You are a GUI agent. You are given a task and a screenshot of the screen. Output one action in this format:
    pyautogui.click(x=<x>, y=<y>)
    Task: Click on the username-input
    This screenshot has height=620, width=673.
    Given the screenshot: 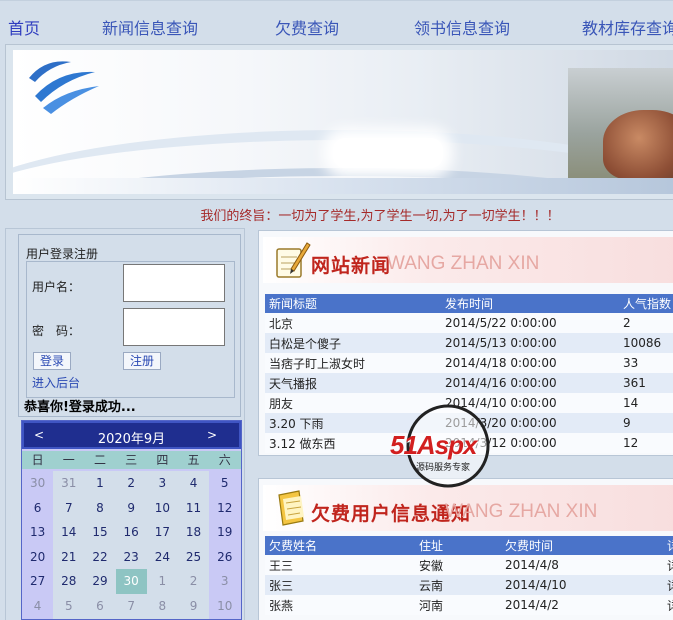 What is the action you would take?
    pyautogui.click(x=174, y=283)
    